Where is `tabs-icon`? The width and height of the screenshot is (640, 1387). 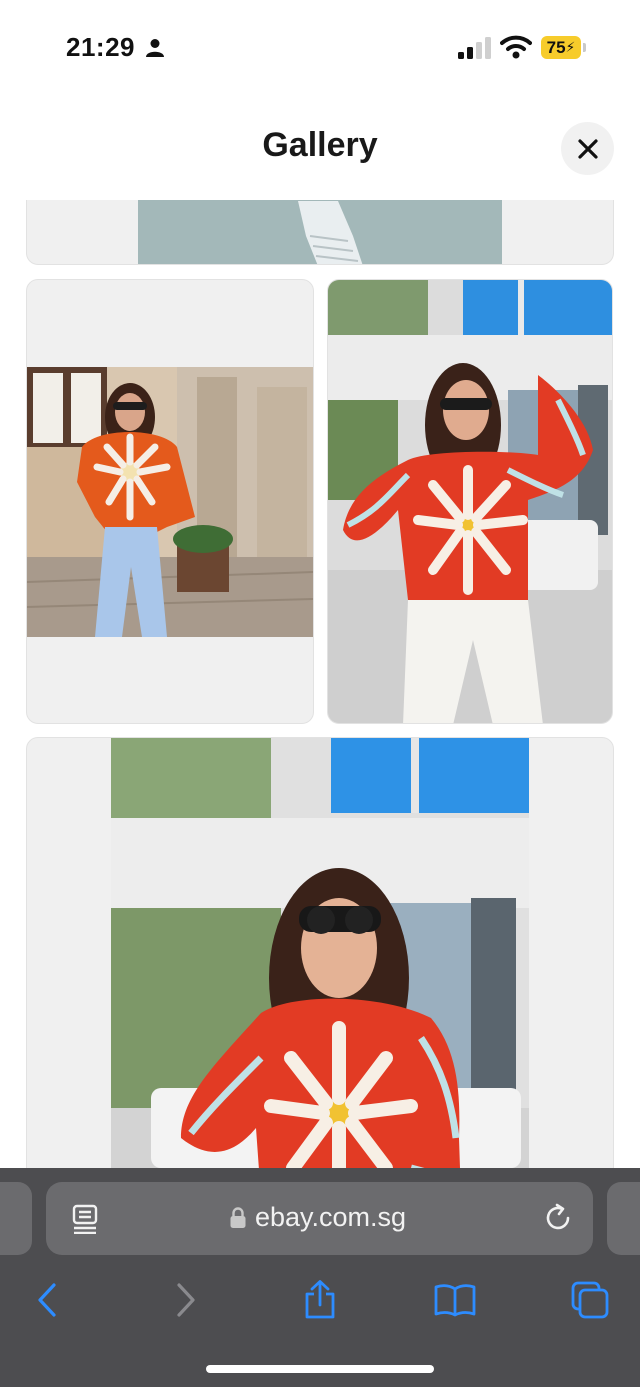 tabs-icon is located at coordinates (590, 1300).